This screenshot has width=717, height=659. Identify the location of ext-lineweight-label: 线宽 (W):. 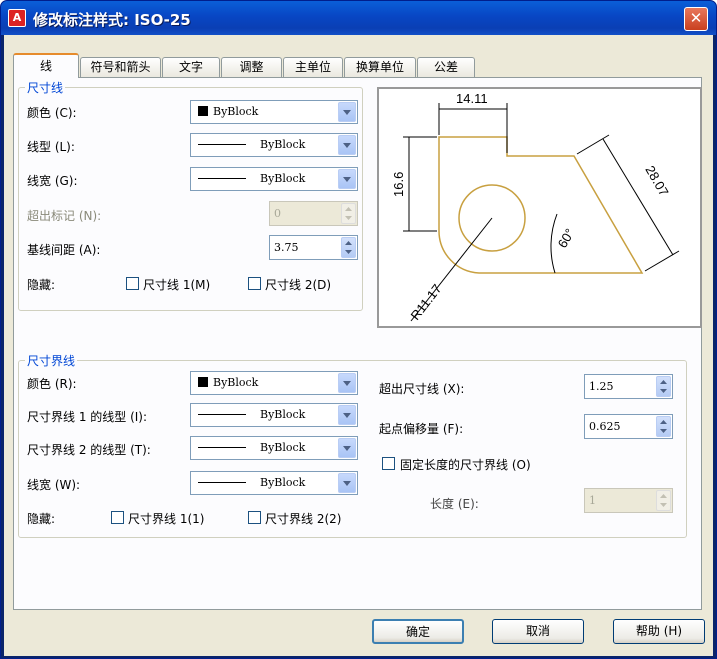
(54, 485).